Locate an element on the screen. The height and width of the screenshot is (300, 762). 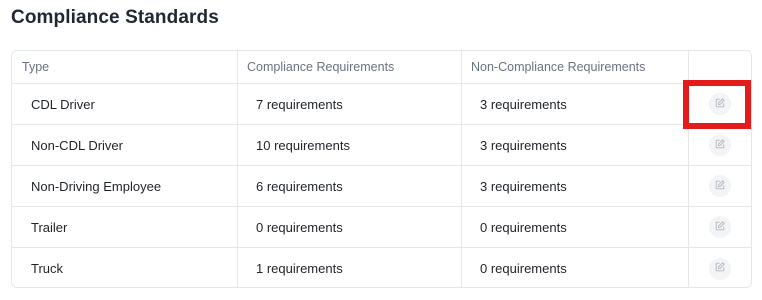
table-row: Truck 1 requirements 0 requirements is located at coordinates (381, 267).